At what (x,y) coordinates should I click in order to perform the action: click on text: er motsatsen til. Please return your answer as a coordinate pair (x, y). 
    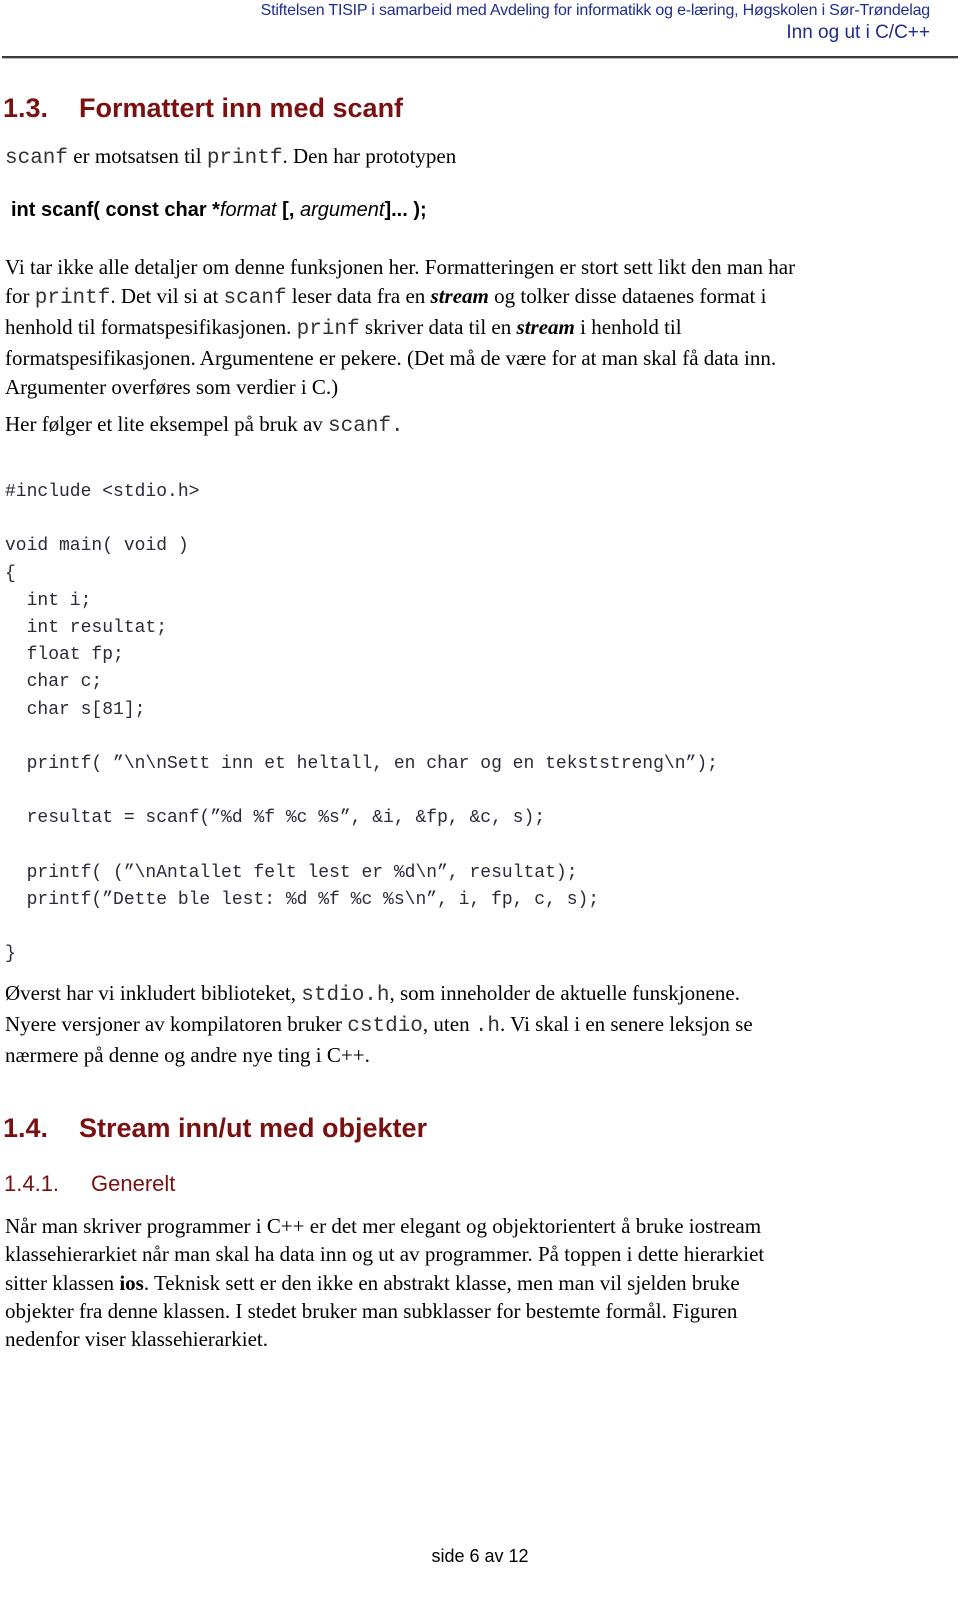
    Looking at the image, I should click on (137, 156).